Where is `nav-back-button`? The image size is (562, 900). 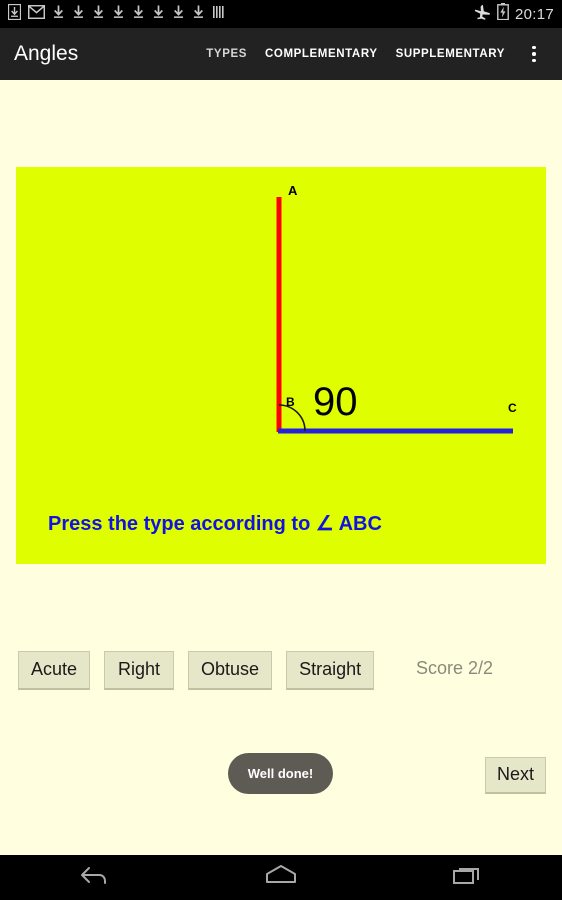 nav-back-button is located at coordinates (94, 877).